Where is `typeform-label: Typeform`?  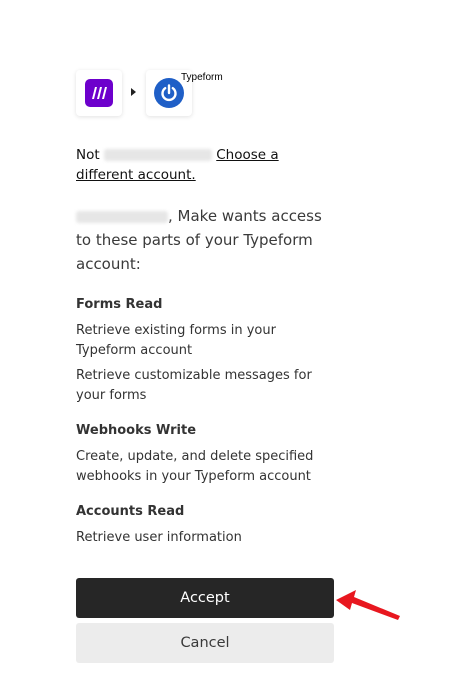
typeform-label: Typeform is located at coordinates (202, 77).